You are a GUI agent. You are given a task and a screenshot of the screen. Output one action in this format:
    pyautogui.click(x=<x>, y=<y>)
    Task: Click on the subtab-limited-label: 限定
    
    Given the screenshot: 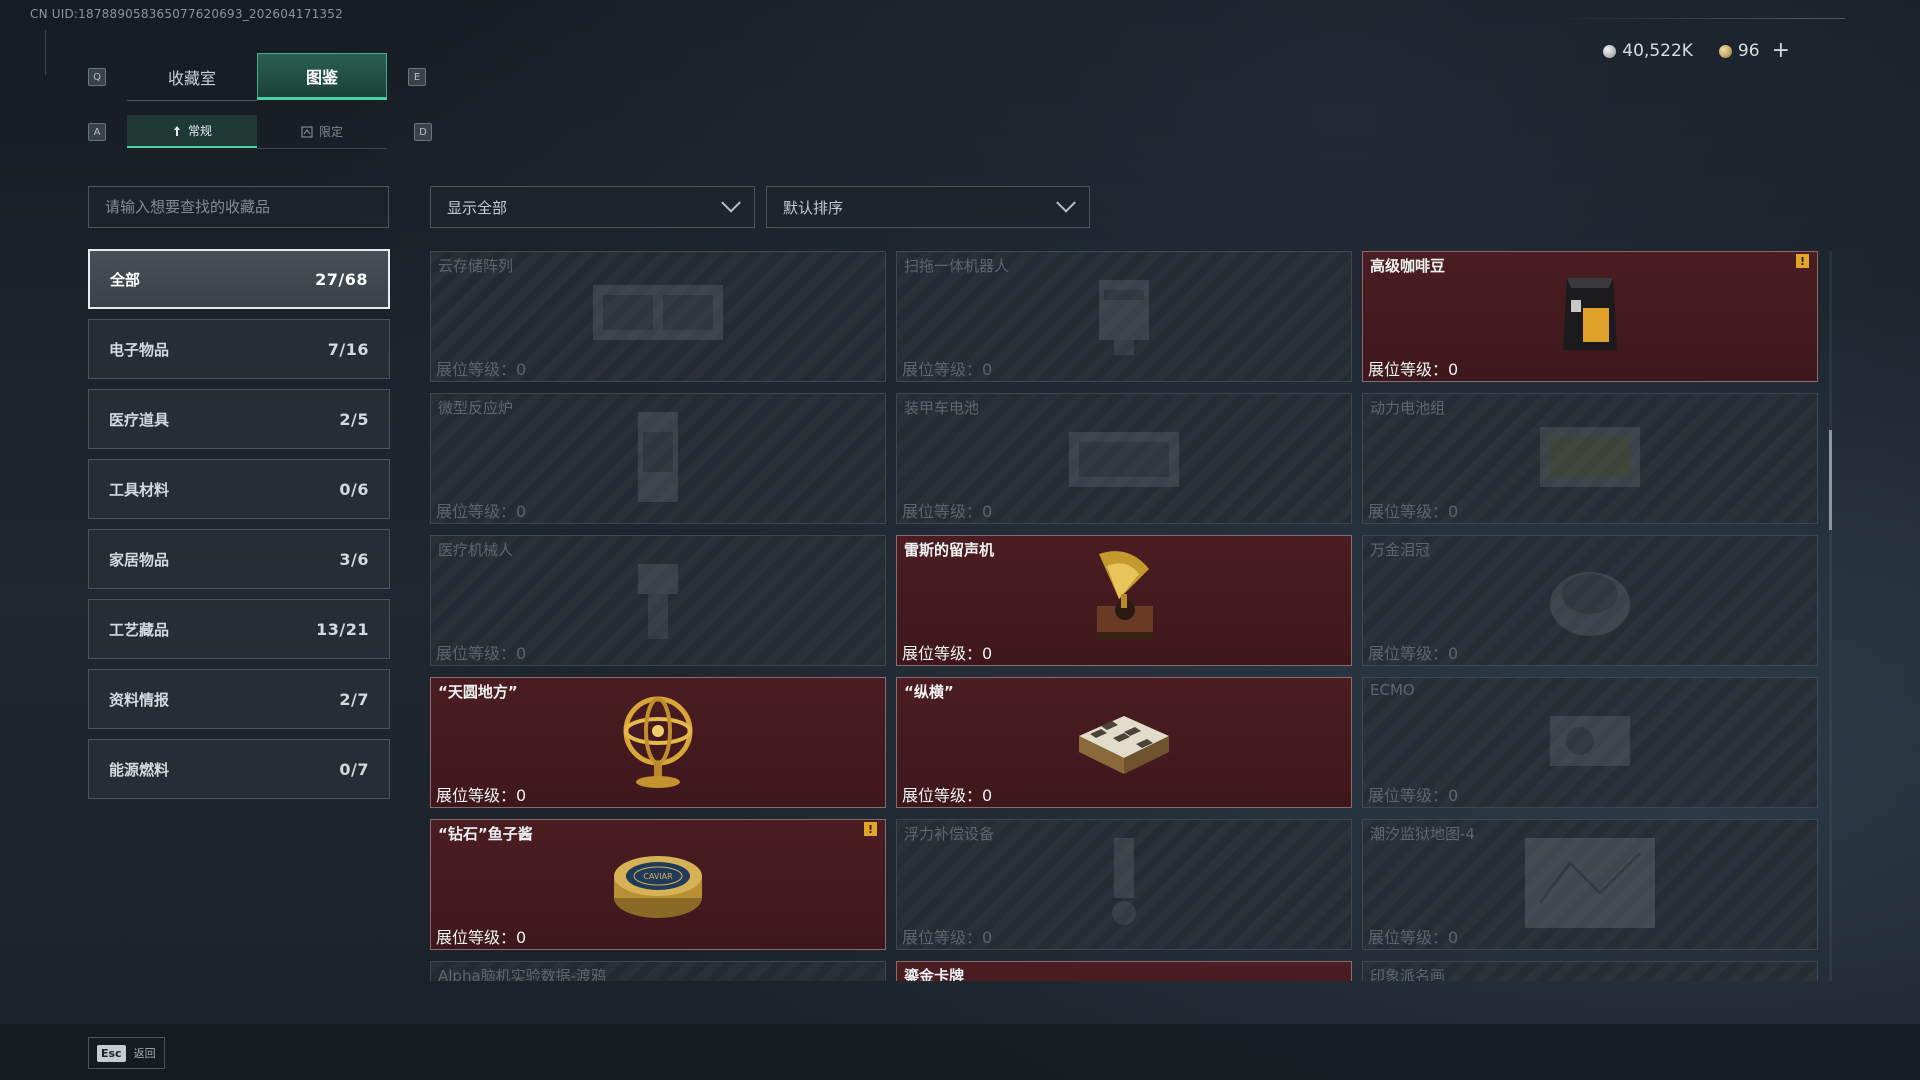 What is the action you would take?
    pyautogui.click(x=330, y=132)
    